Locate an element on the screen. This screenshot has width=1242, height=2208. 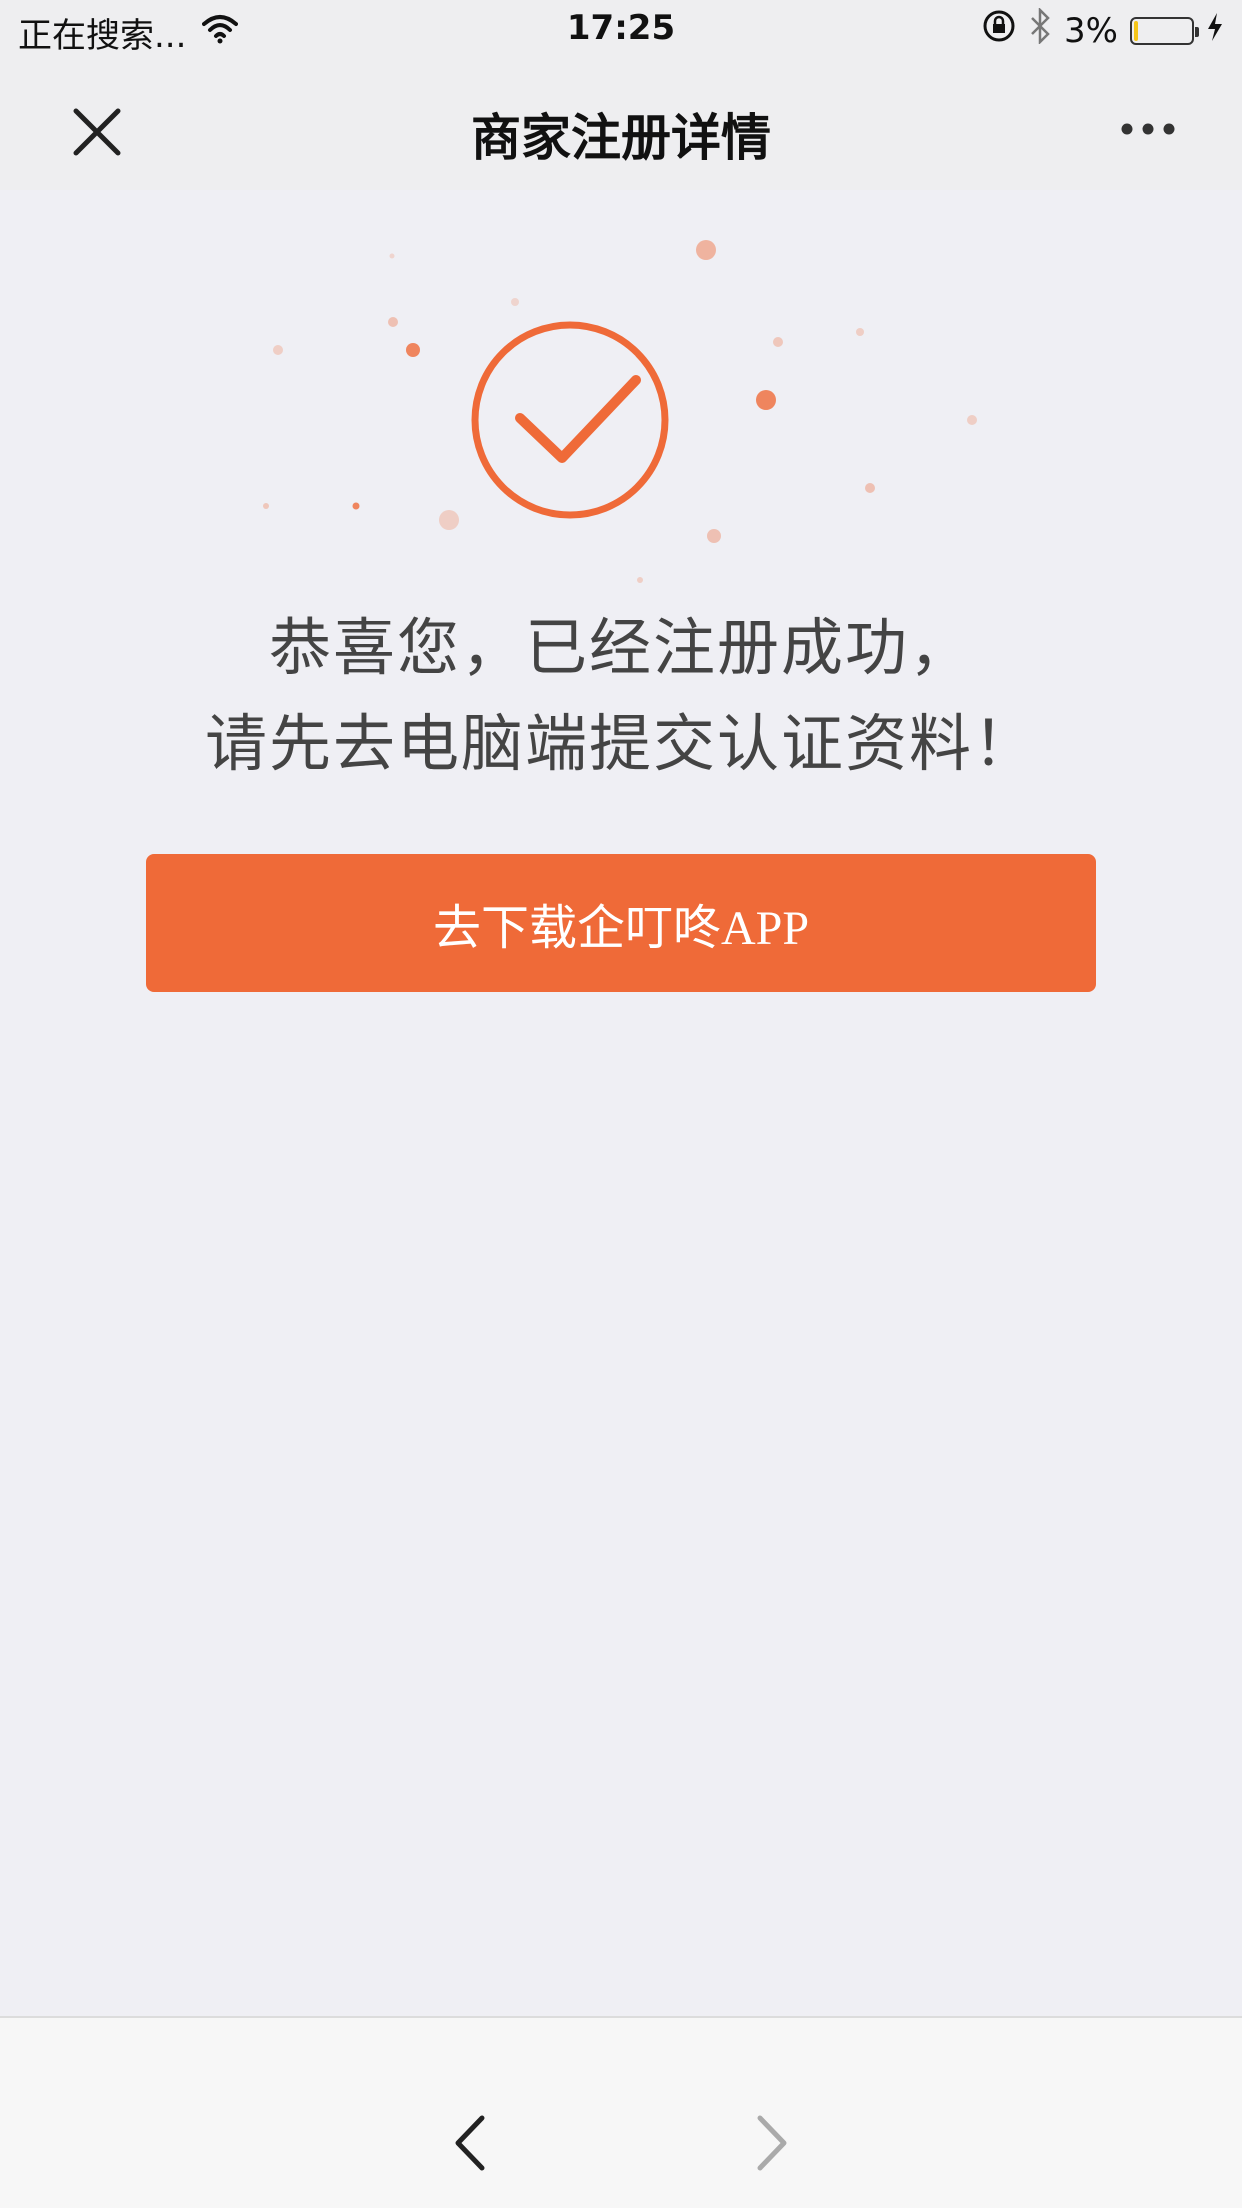
message-line-1: 恭喜您，已经注册成功， is located at coordinates (620, 647).